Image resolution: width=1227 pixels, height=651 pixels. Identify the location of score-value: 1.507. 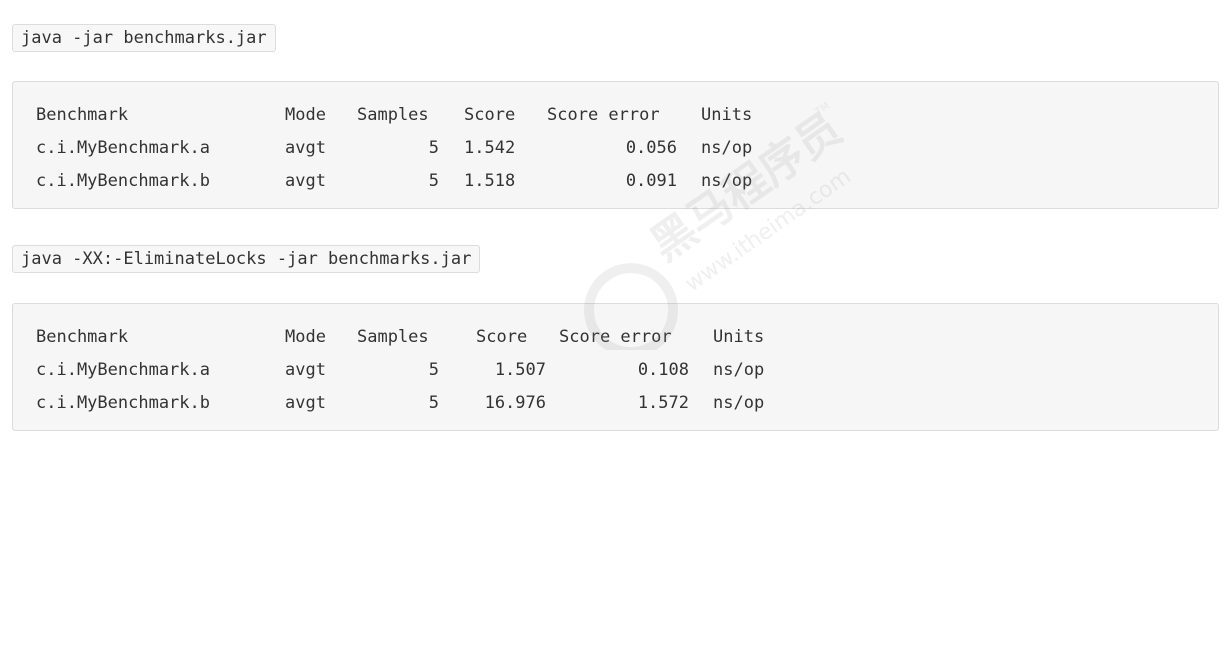
(520, 370).